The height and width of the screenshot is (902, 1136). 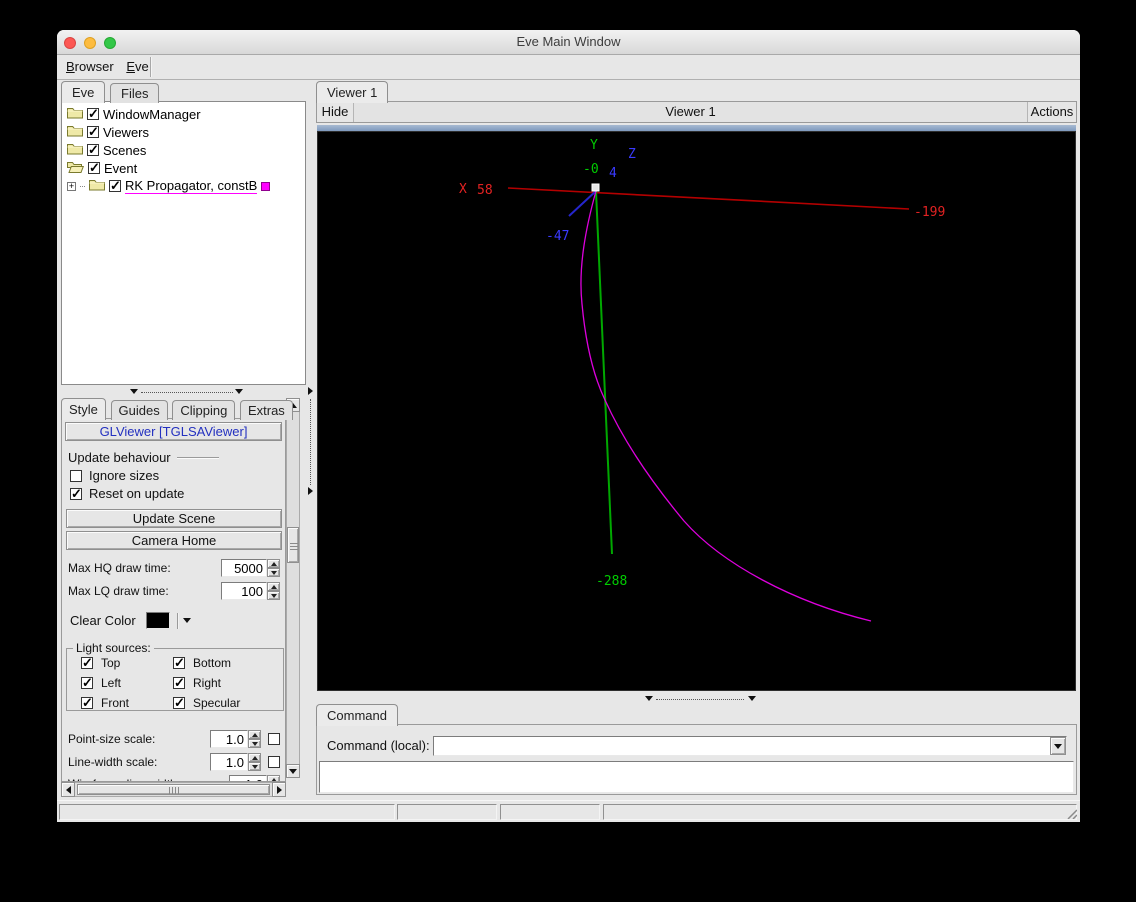 What do you see at coordinates (87, 683) in the screenshot?
I see `light-left-checkbox` at bounding box center [87, 683].